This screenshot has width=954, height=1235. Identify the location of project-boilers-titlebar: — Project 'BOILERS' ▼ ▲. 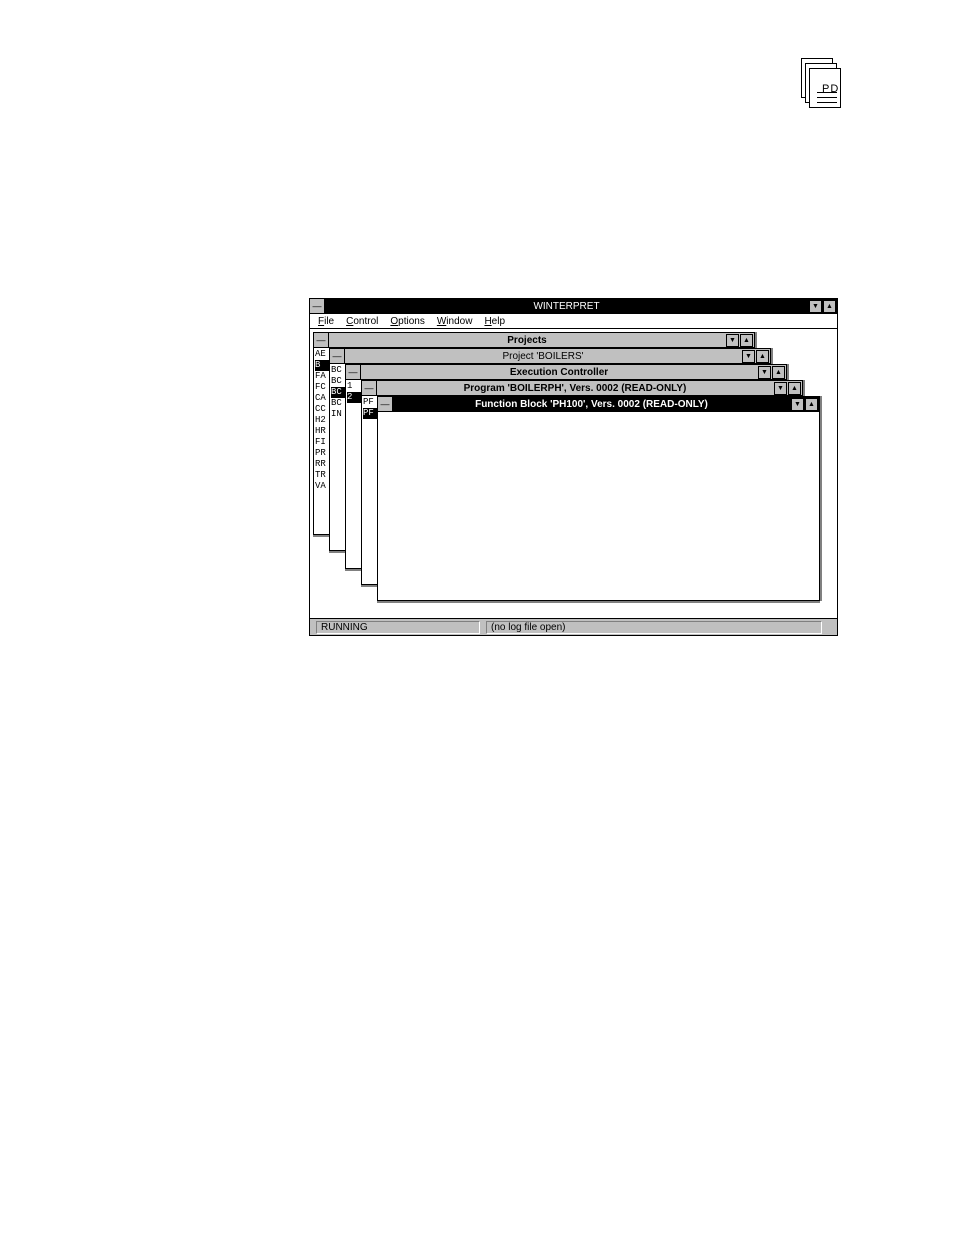
(550, 356).